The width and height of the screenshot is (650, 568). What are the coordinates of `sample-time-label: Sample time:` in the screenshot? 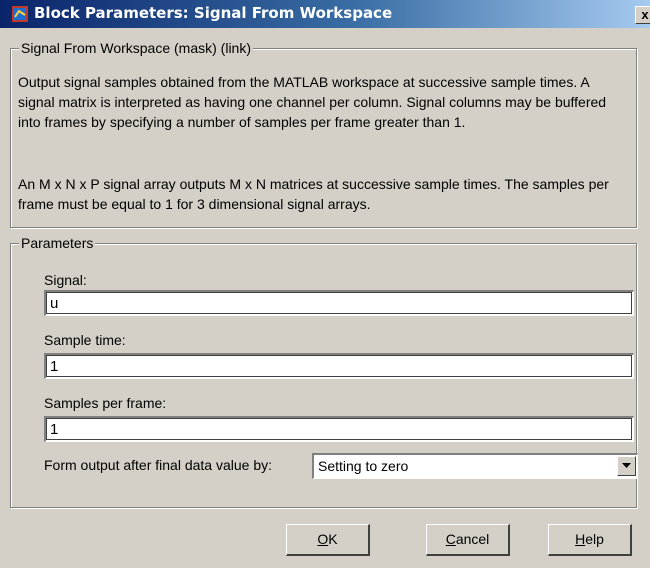 It's located at (85, 340).